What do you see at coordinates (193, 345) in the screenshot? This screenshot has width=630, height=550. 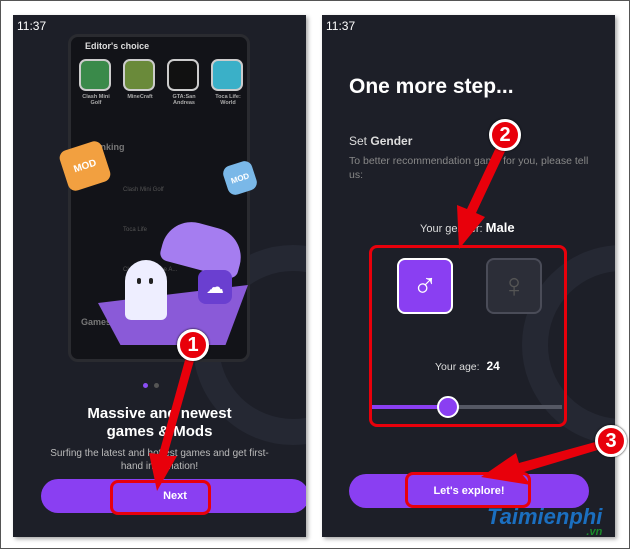 I see `annotation-step-1: 1` at bounding box center [193, 345].